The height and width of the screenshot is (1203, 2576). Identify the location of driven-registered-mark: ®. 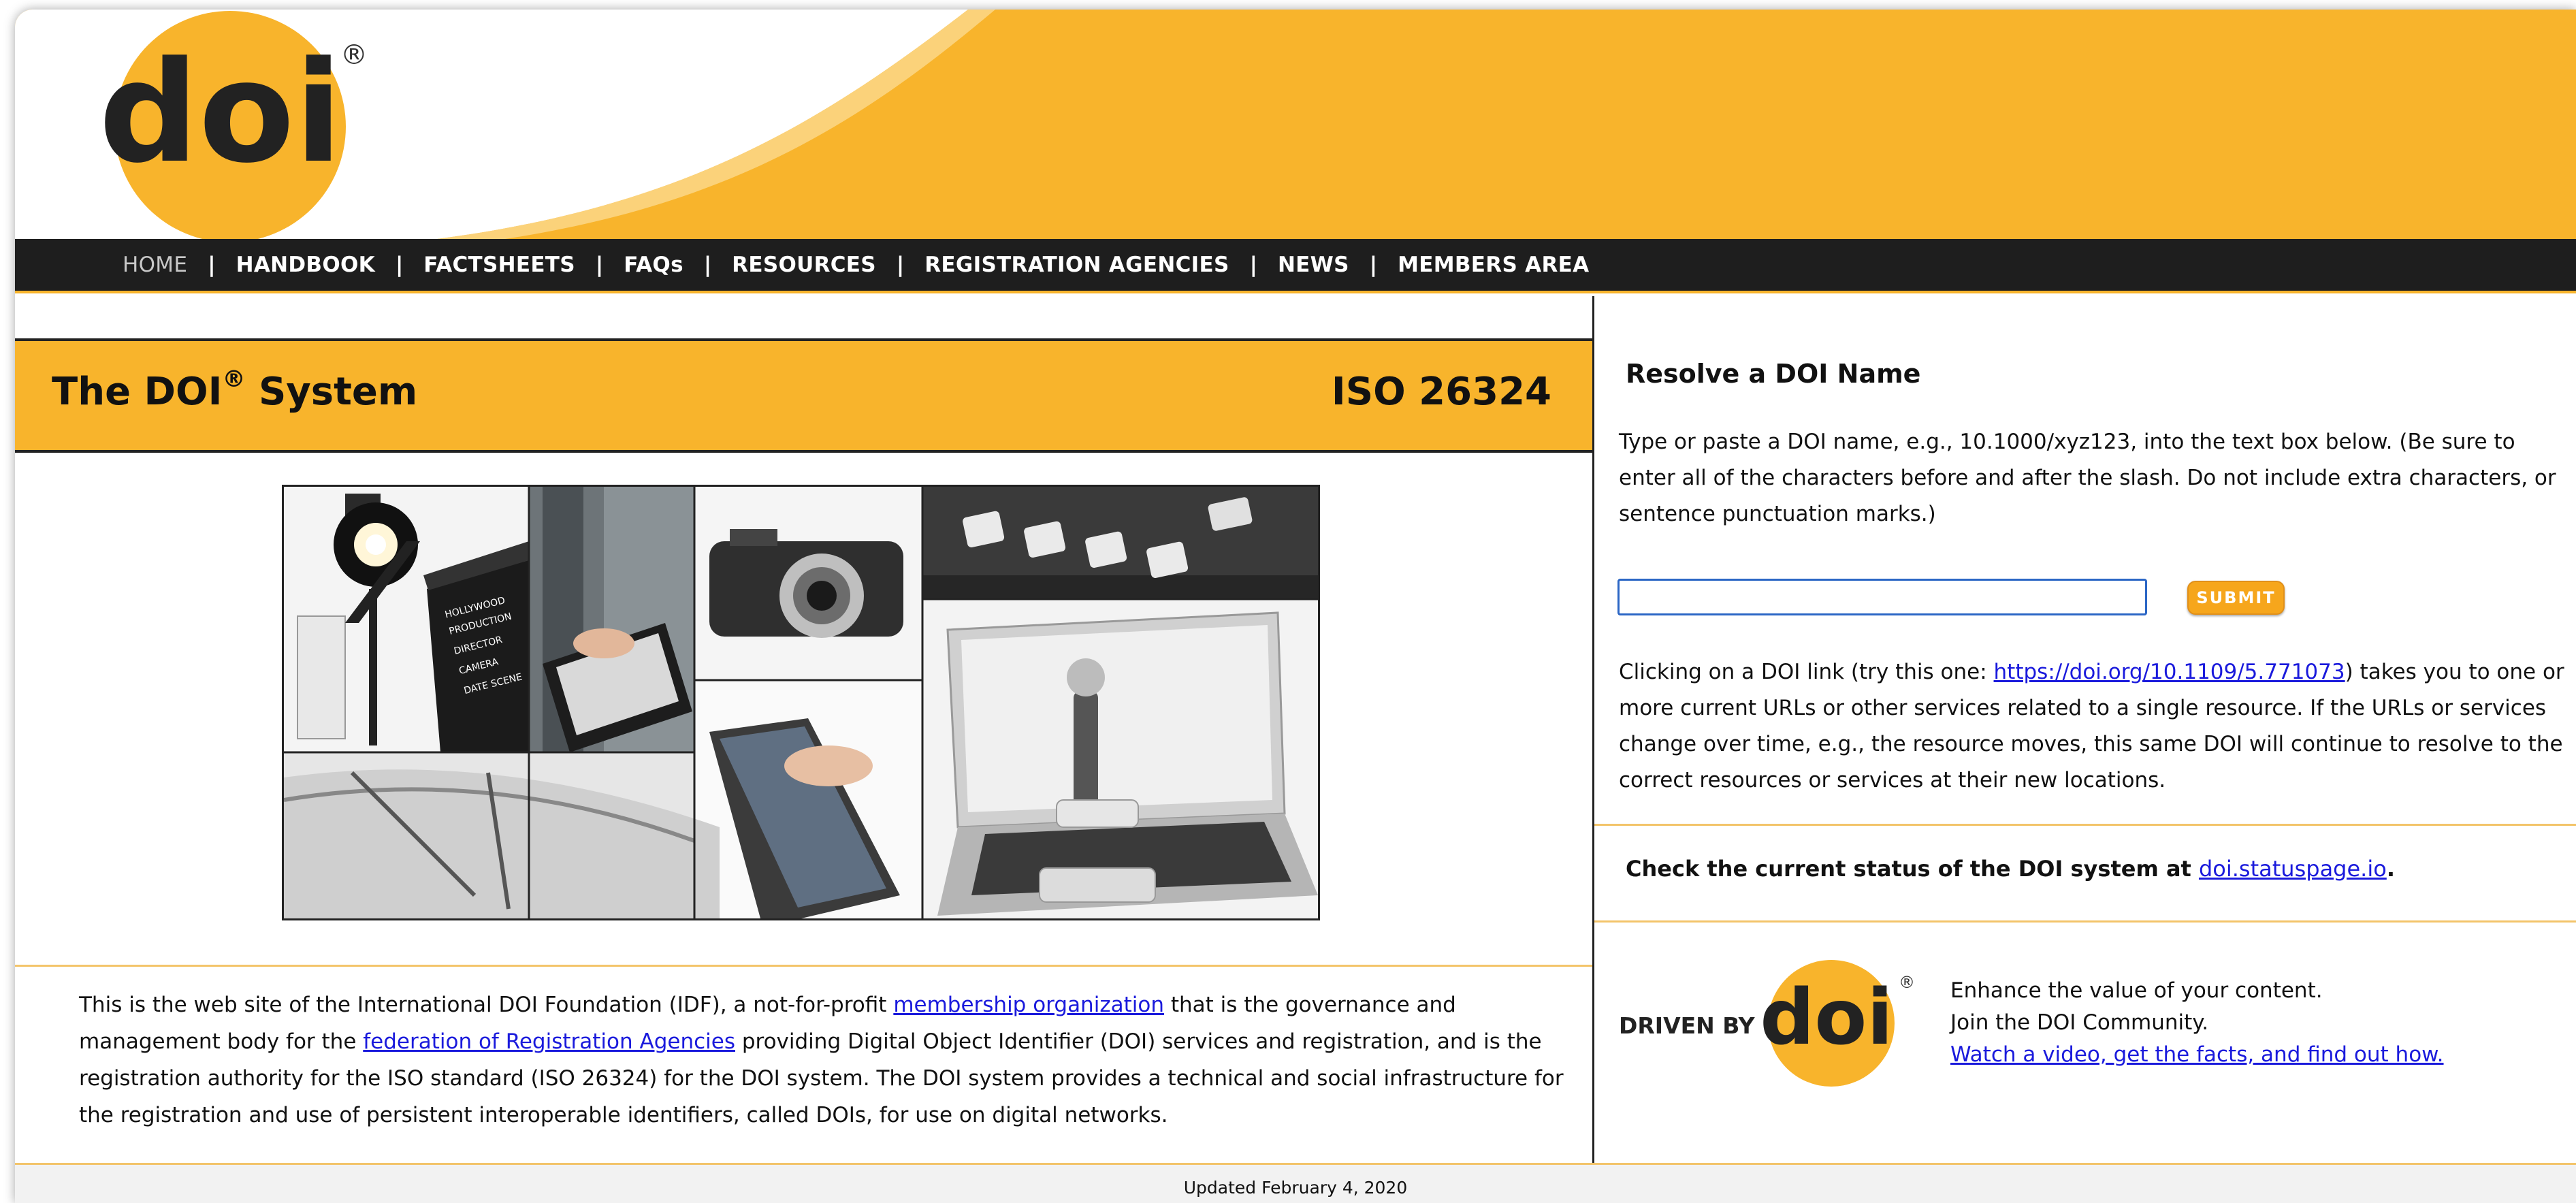
(1907, 982).